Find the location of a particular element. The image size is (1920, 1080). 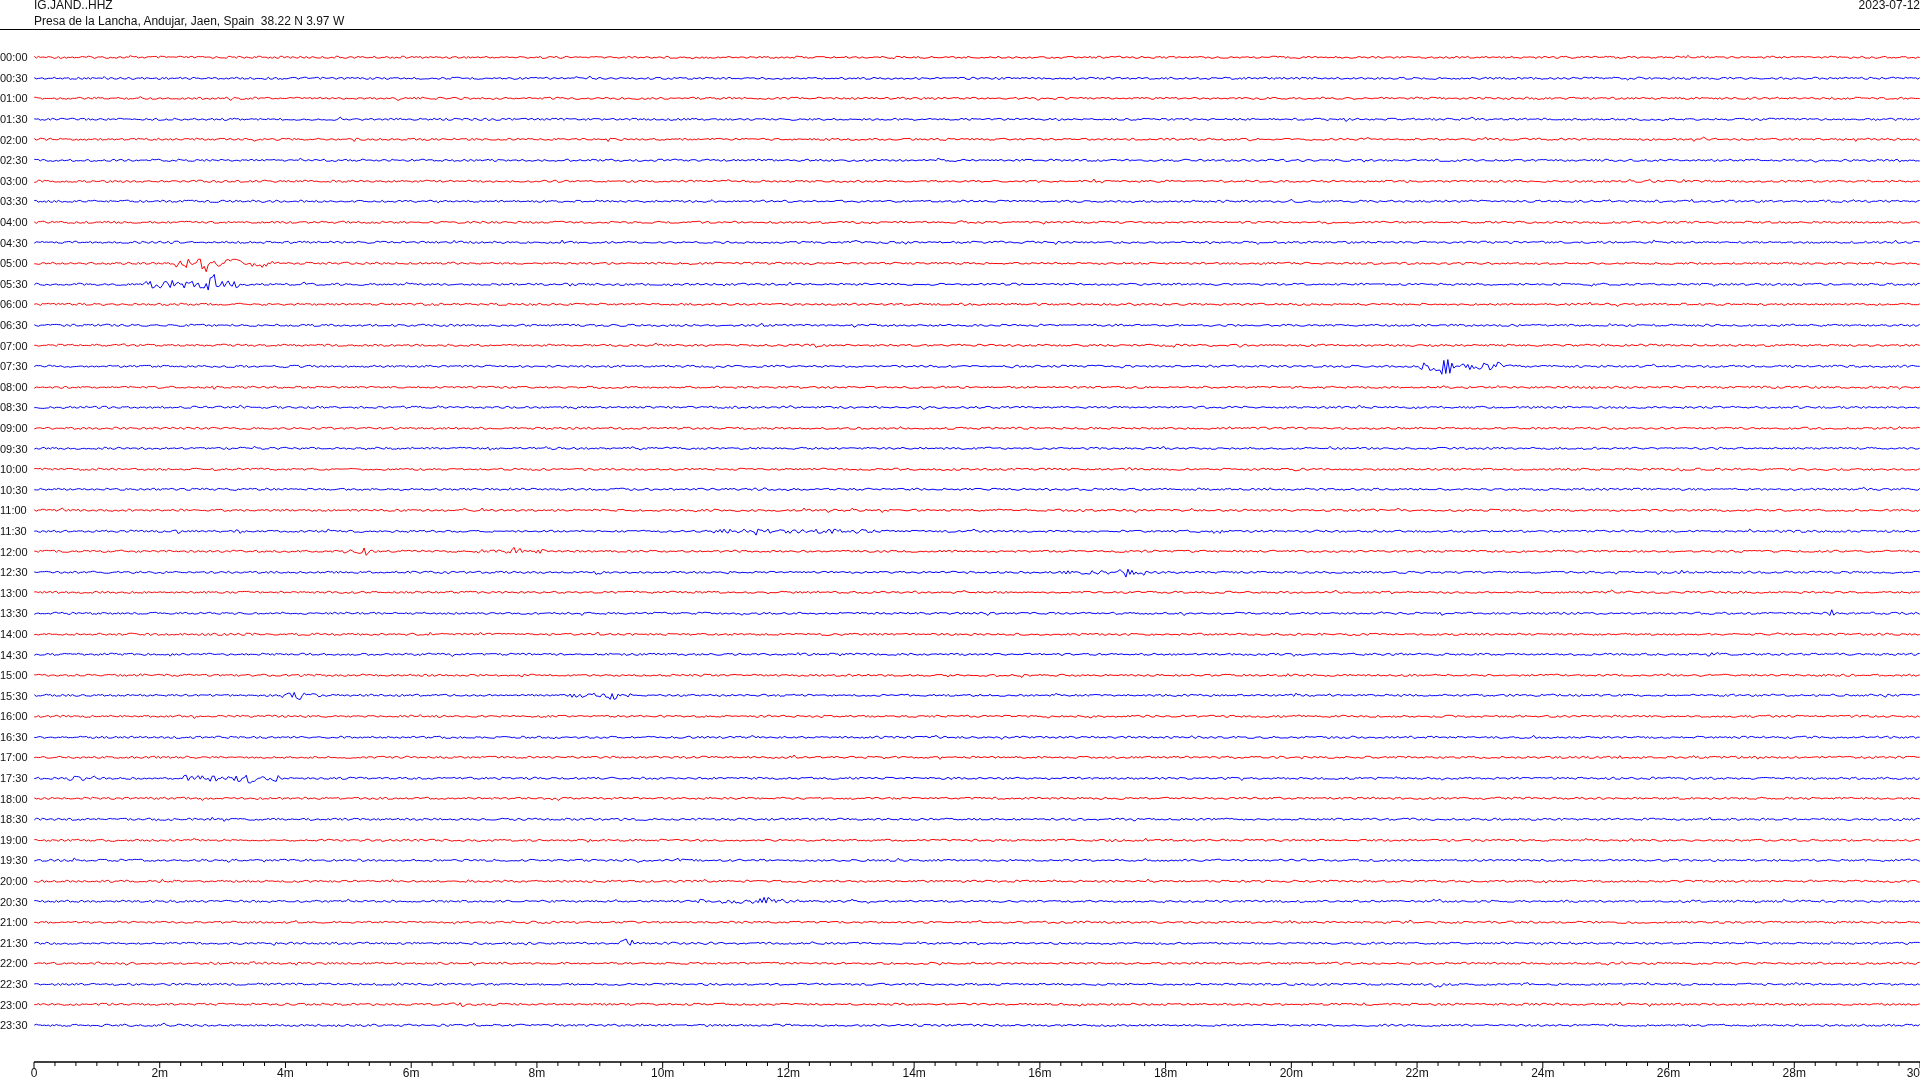

station-code: IG.JAND..HHZ is located at coordinates (74, 6).